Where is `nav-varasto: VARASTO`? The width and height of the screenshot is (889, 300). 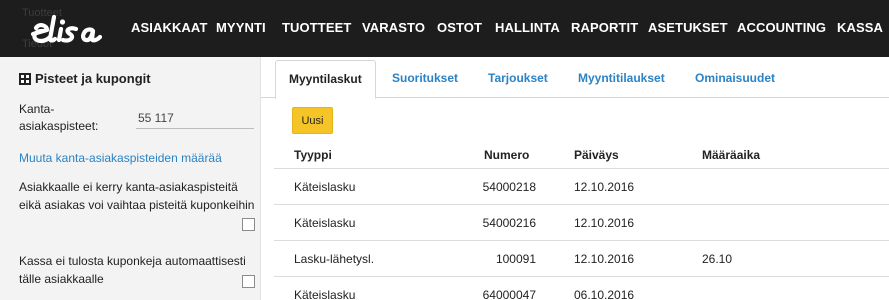
nav-varasto: VARASTO is located at coordinates (393, 27).